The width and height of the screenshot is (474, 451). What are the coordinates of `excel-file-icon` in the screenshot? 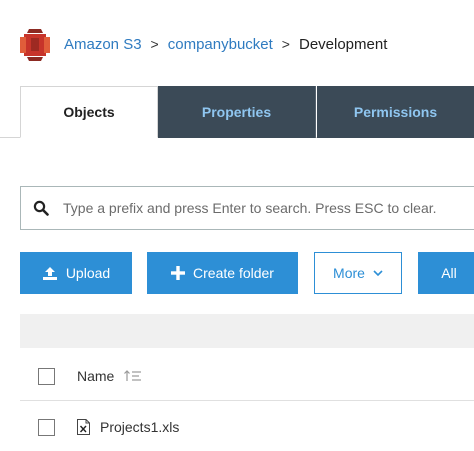 It's located at (83, 427).